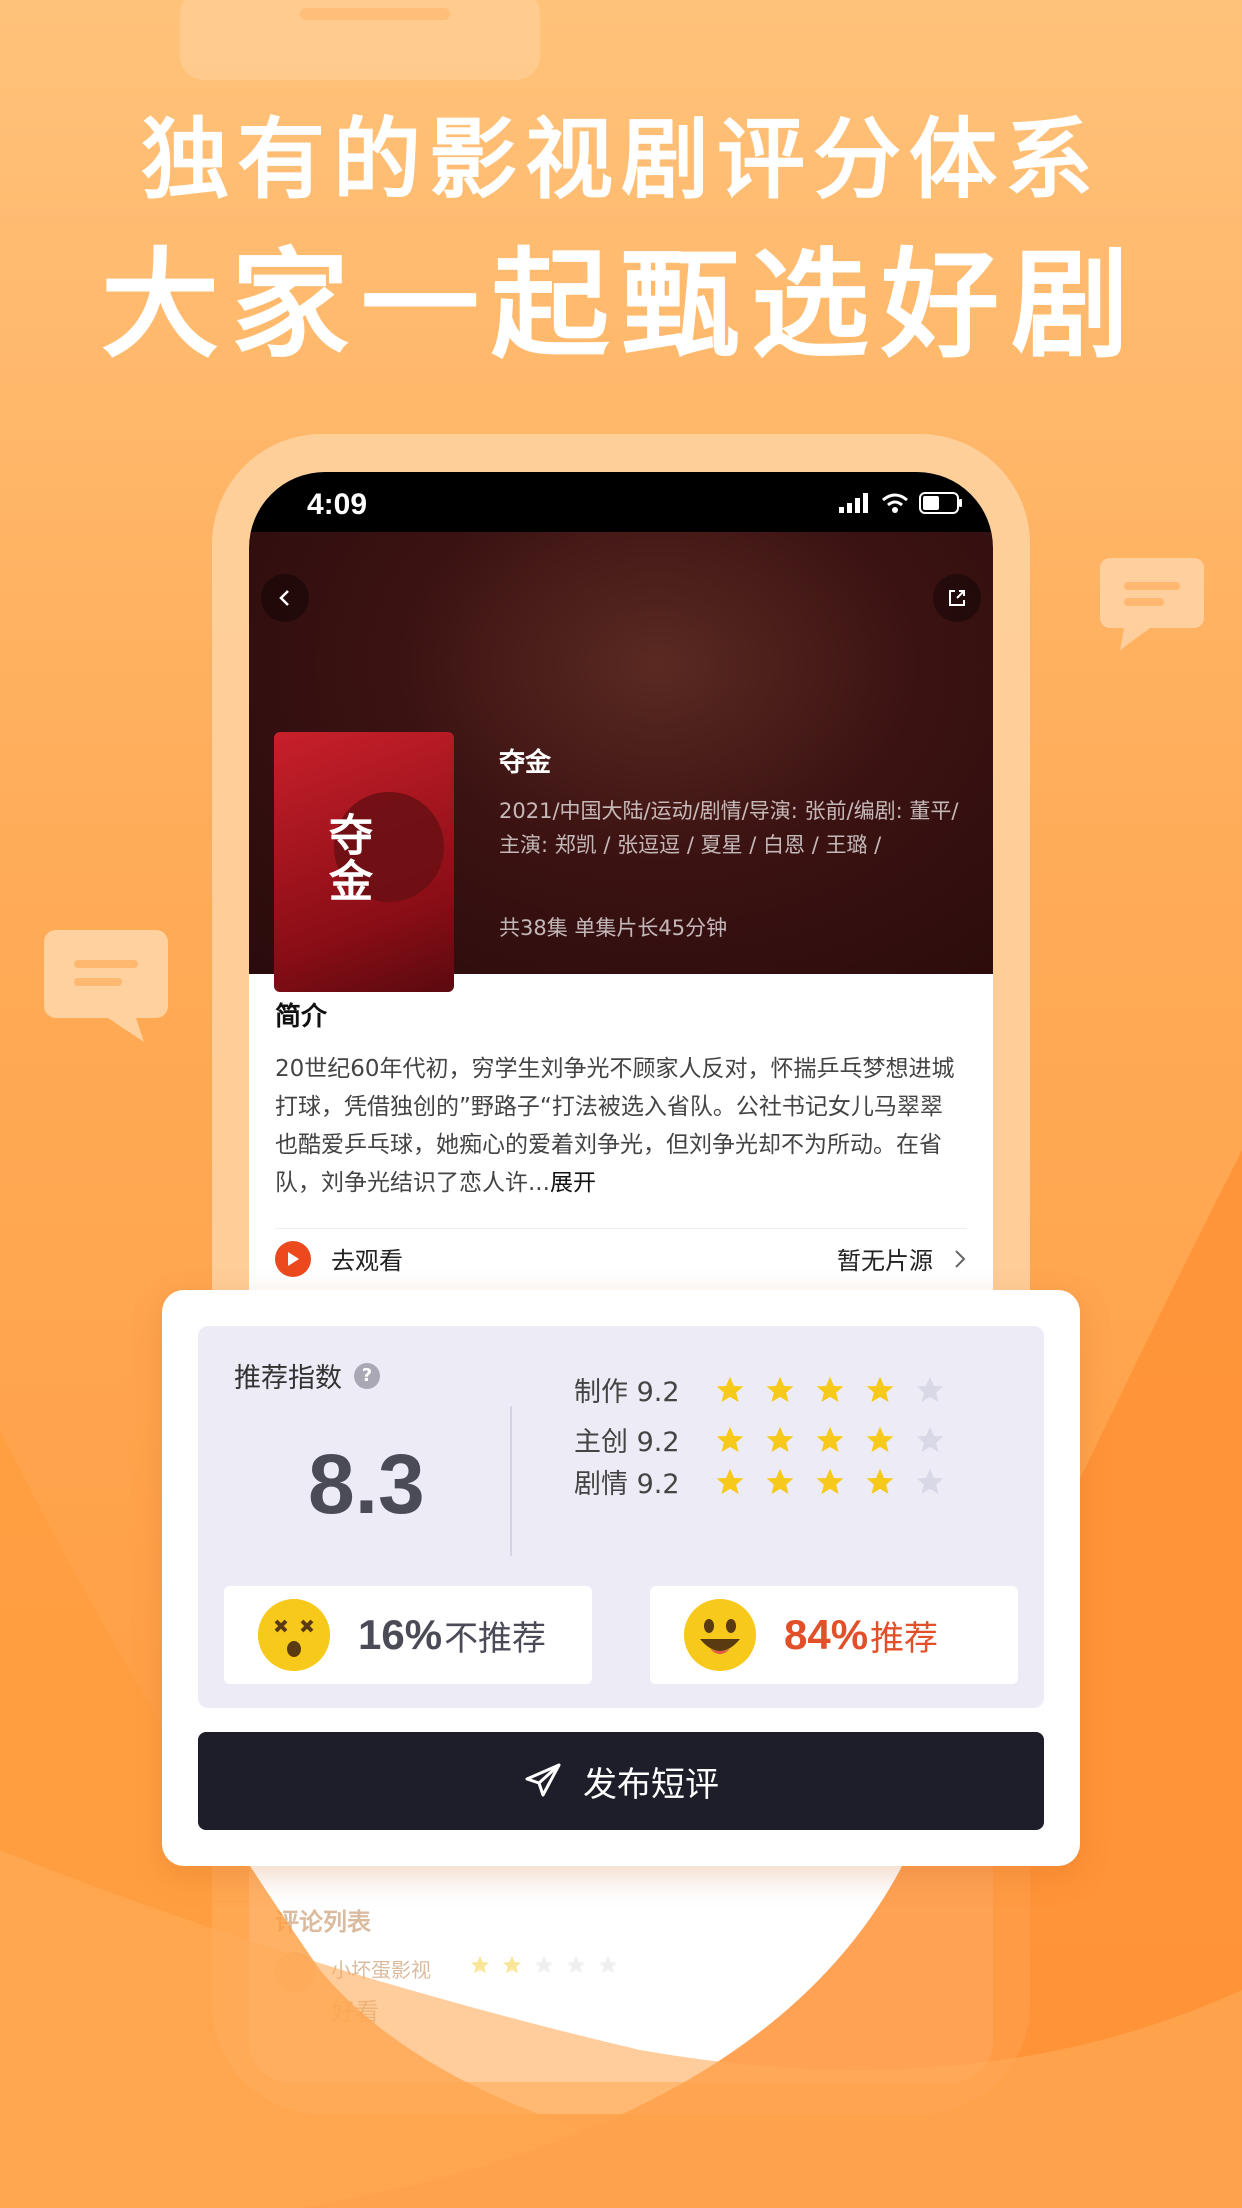  What do you see at coordinates (381, 1970) in the screenshot?
I see `commenter-name: 小坏蛋影视` at bounding box center [381, 1970].